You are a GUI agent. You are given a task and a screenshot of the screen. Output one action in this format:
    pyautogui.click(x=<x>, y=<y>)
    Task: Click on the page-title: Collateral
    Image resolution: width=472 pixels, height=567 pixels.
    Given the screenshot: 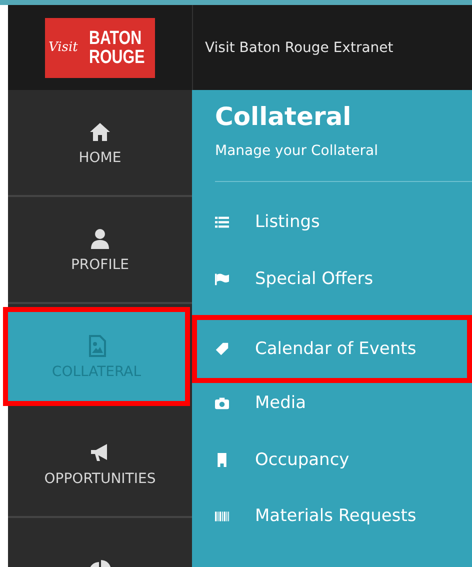 What is the action you would take?
    pyautogui.click(x=283, y=116)
    